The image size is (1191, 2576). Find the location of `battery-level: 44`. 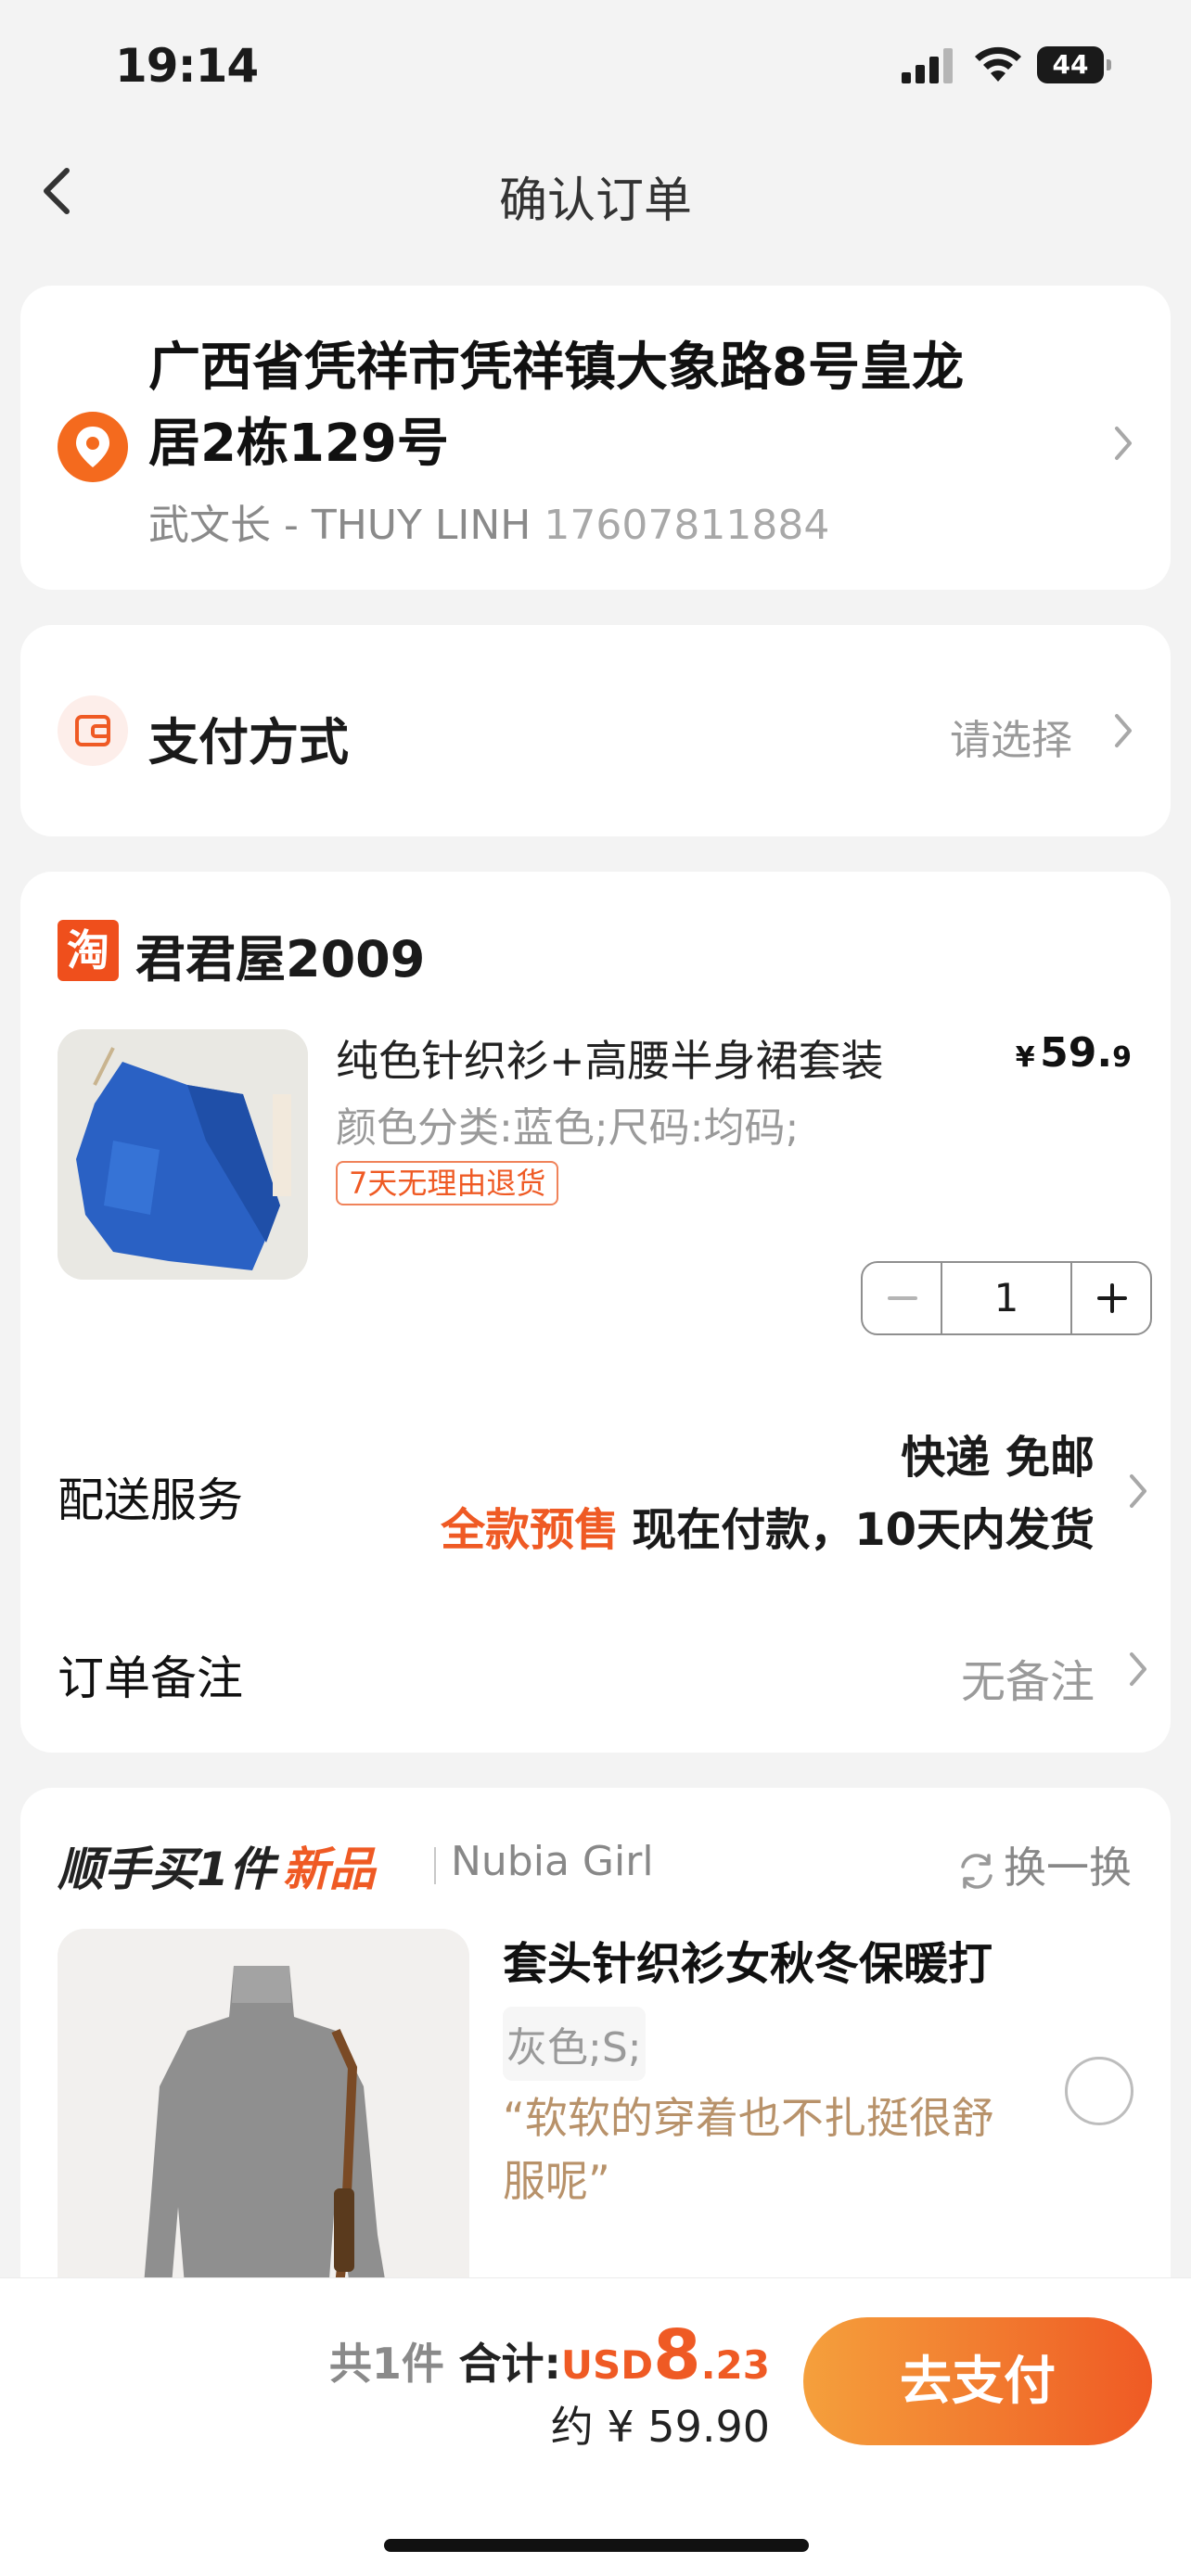

battery-level: 44 is located at coordinates (1070, 64).